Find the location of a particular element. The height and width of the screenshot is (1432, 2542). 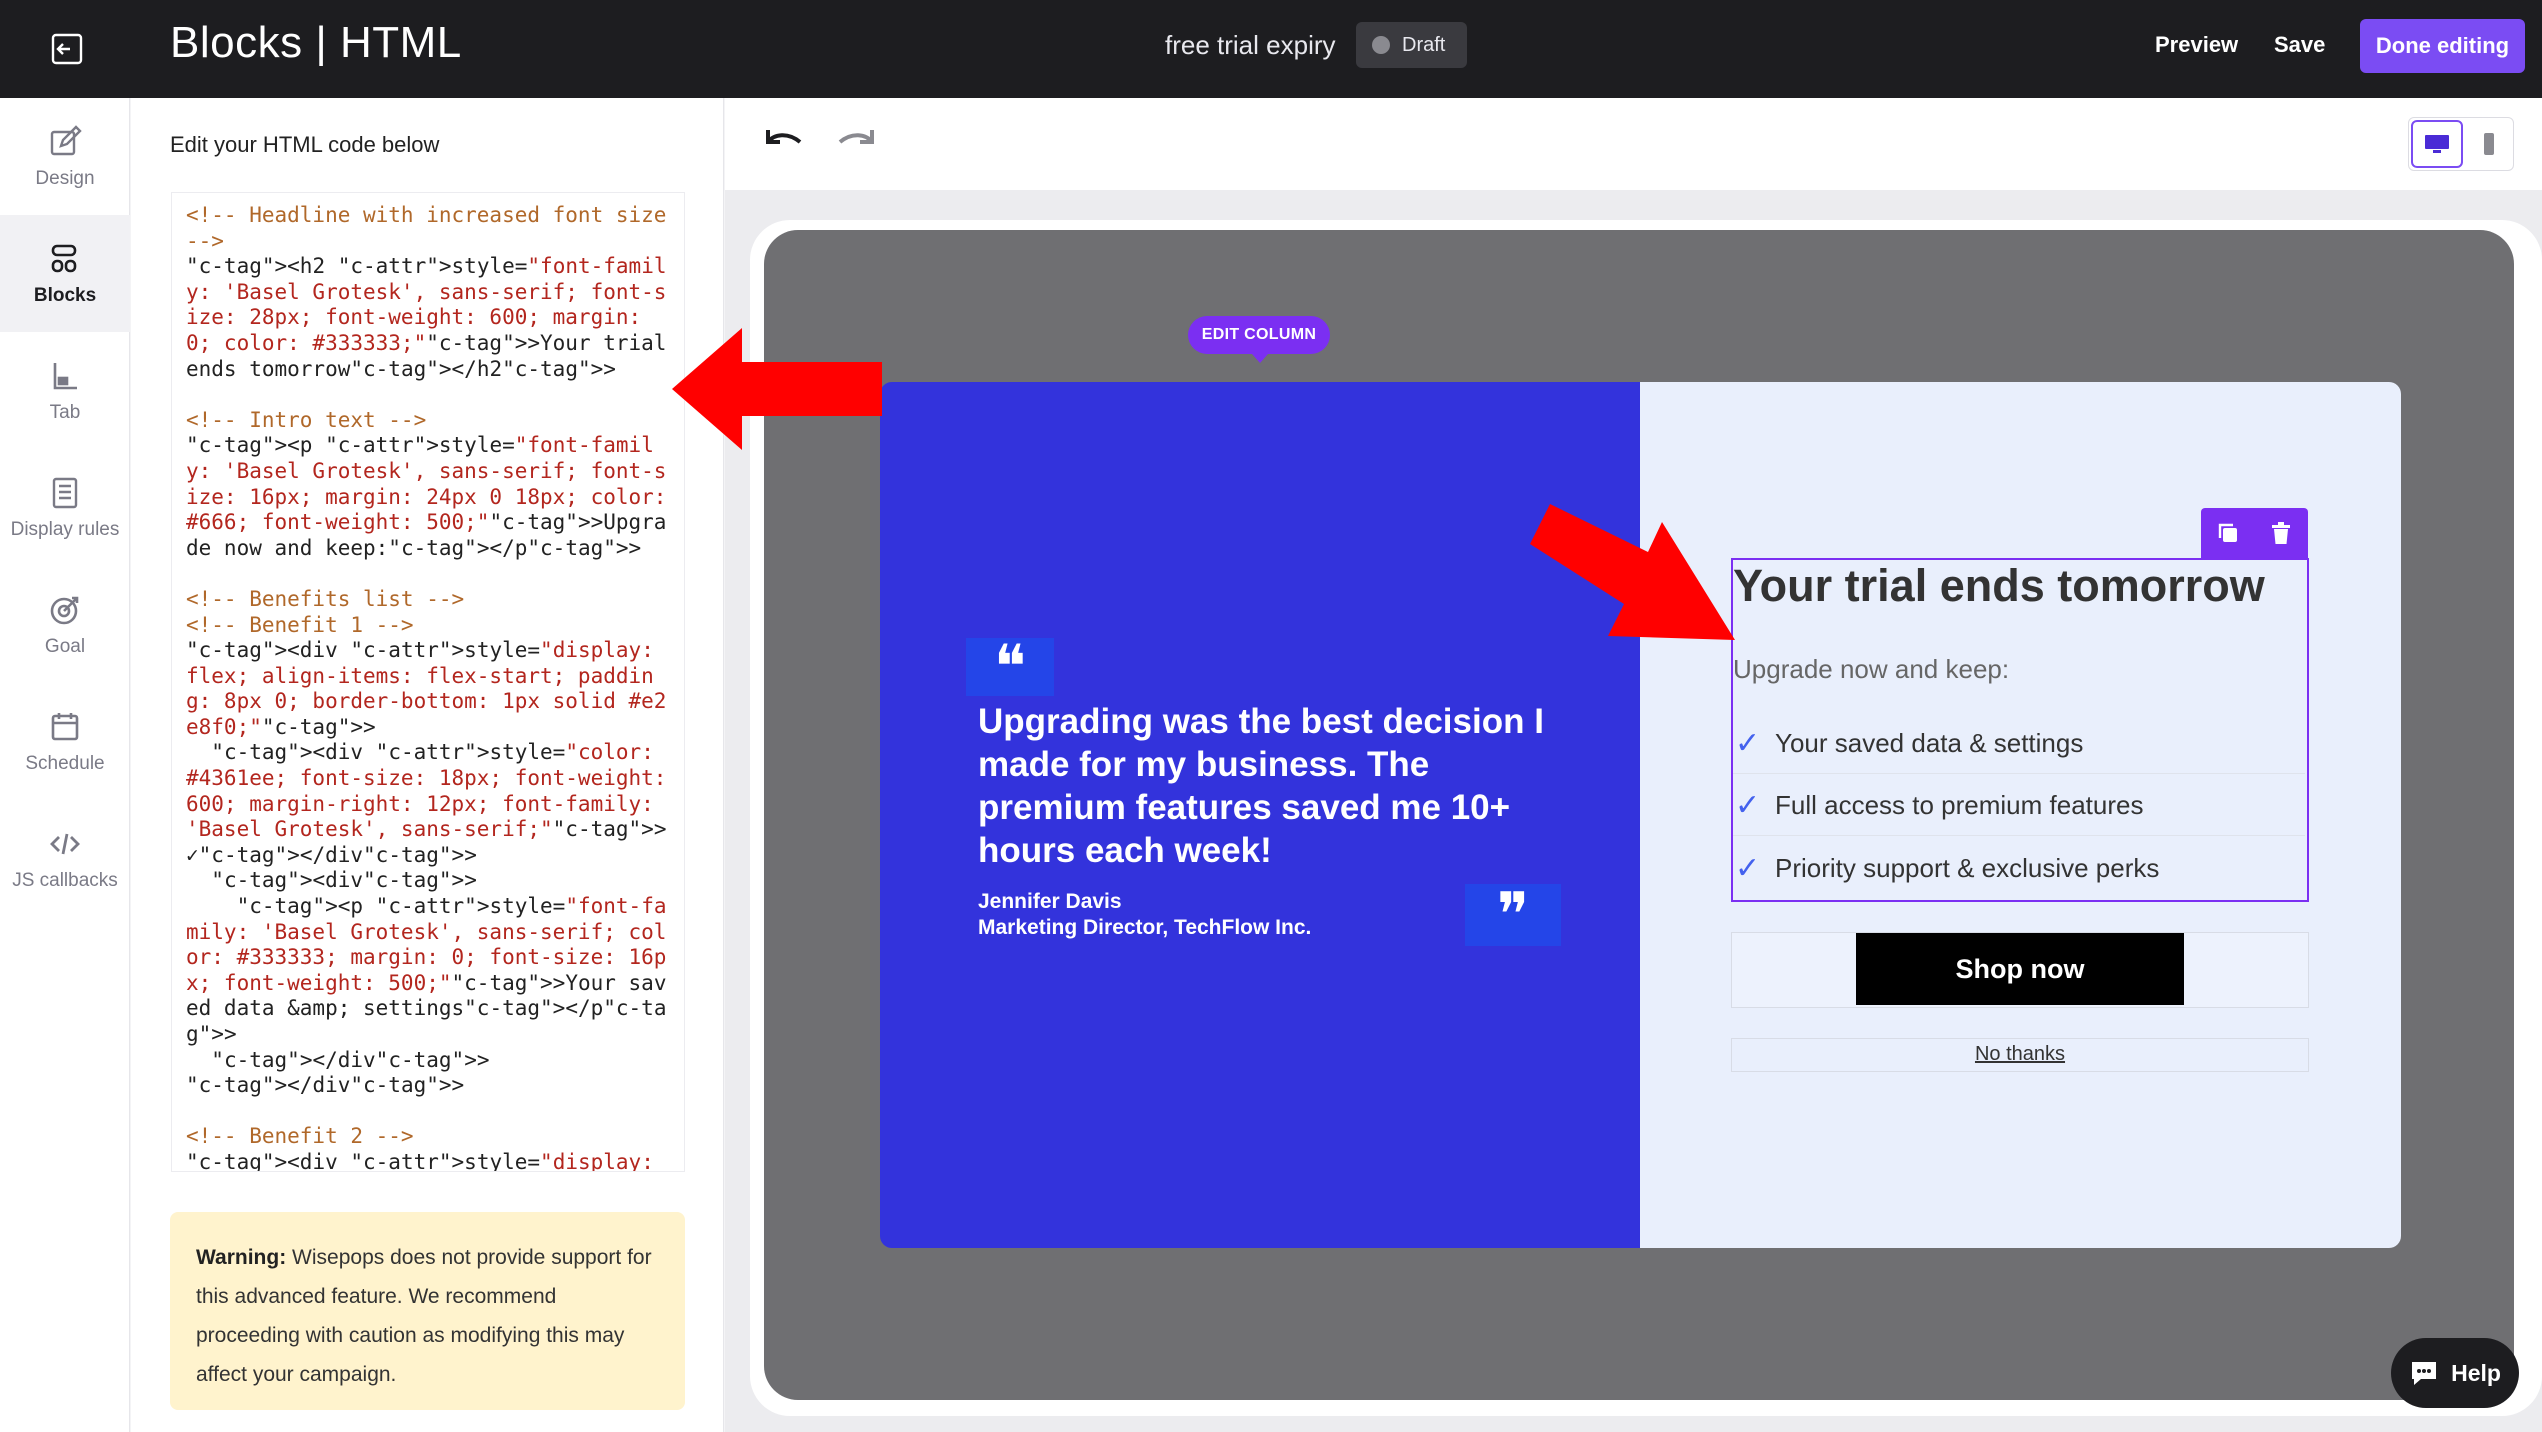

code-icon is located at coordinates (65, 843).